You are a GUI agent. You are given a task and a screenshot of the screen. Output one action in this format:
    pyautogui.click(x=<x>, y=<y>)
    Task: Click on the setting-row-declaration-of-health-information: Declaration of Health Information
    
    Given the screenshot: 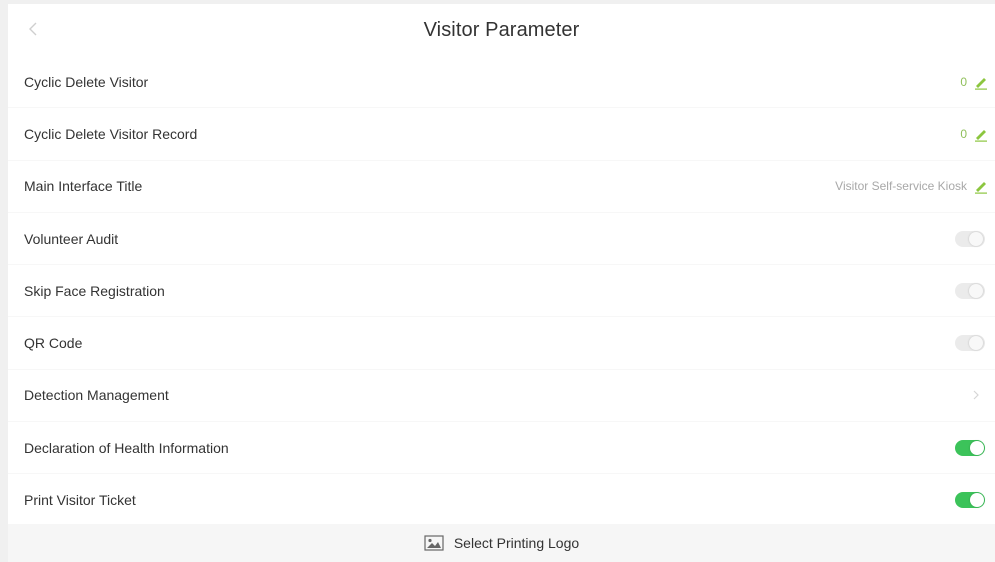 What is the action you would take?
    pyautogui.click(x=501, y=448)
    